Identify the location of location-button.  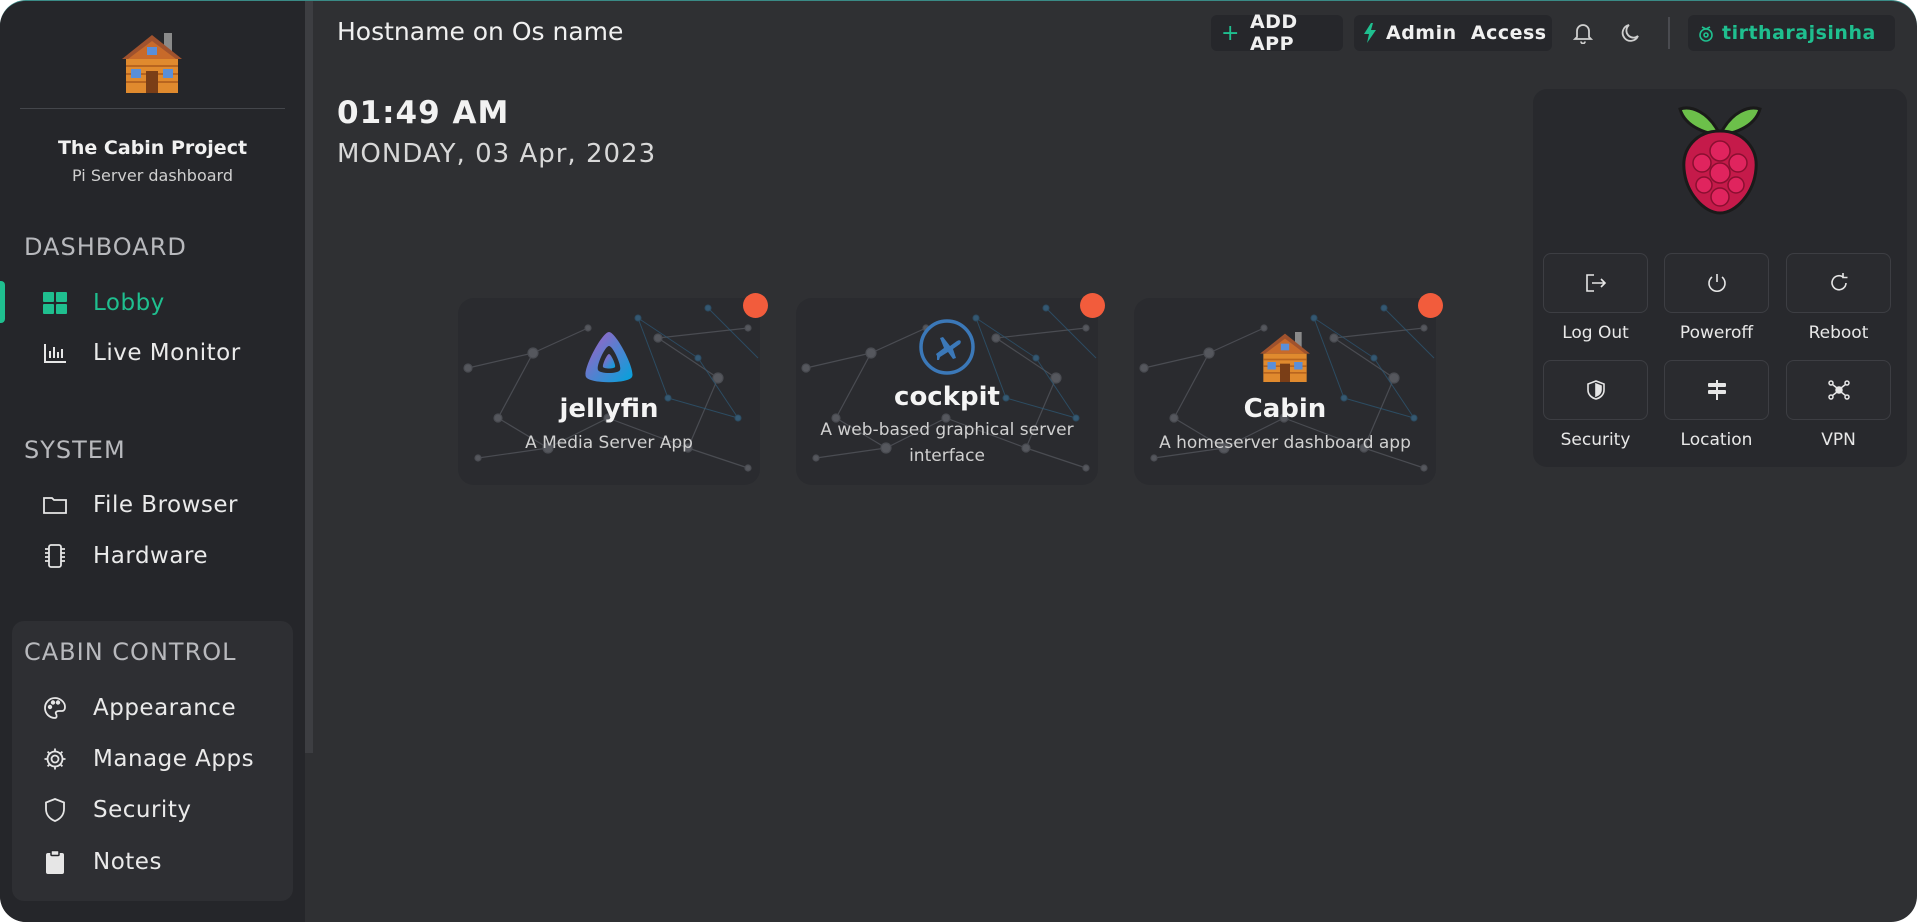
(1716, 390).